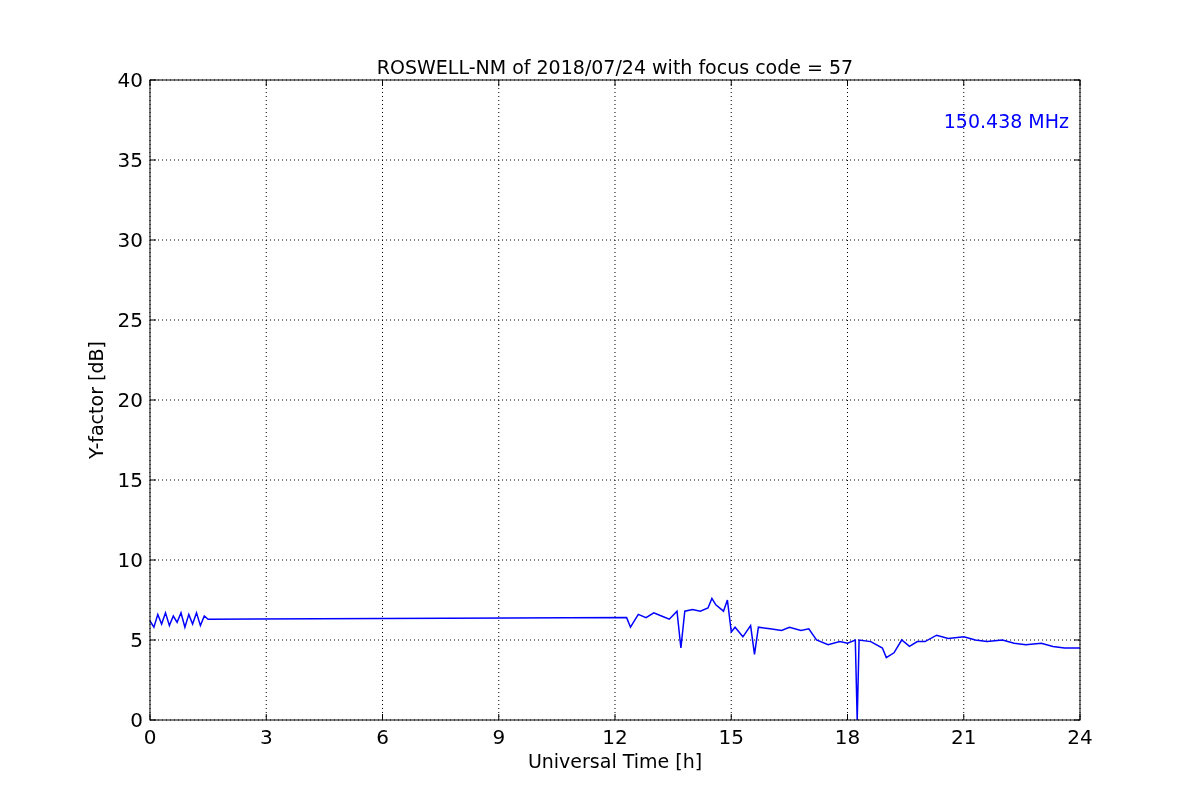 This screenshot has width=1200, height=800. I want to click on x-tick-label: 3, so click(266, 737).